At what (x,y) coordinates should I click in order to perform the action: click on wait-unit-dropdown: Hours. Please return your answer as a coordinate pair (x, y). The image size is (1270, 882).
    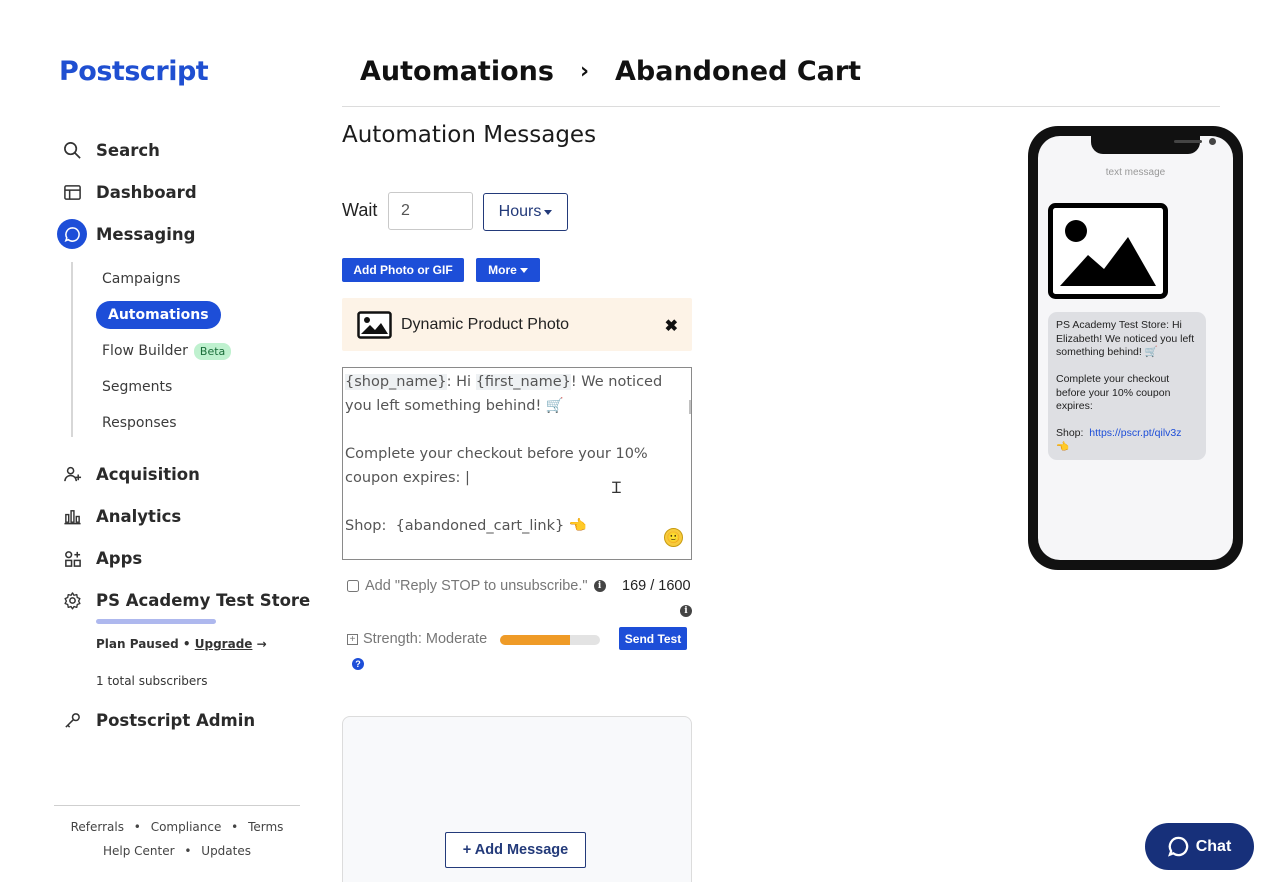
    Looking at the image, I should click on (525, 212).